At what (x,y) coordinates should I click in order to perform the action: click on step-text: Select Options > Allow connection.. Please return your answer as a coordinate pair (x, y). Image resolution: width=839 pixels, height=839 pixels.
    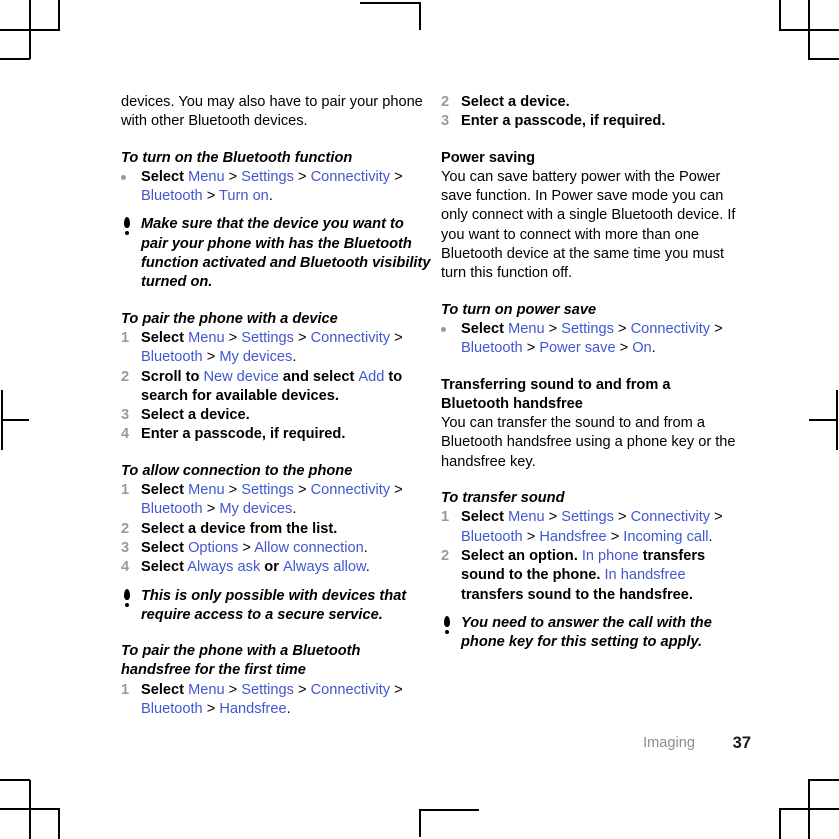
    Looking at the image, I should click on (254, 547).